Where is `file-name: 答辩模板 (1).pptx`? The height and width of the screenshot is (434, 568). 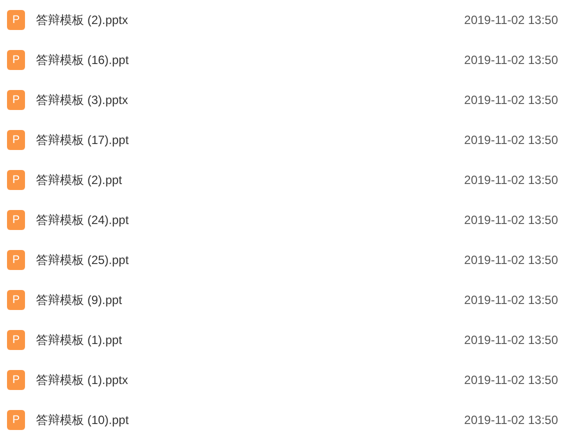 file-name: 答辩模板 (1).pptx is located at coordinates (82, 380).